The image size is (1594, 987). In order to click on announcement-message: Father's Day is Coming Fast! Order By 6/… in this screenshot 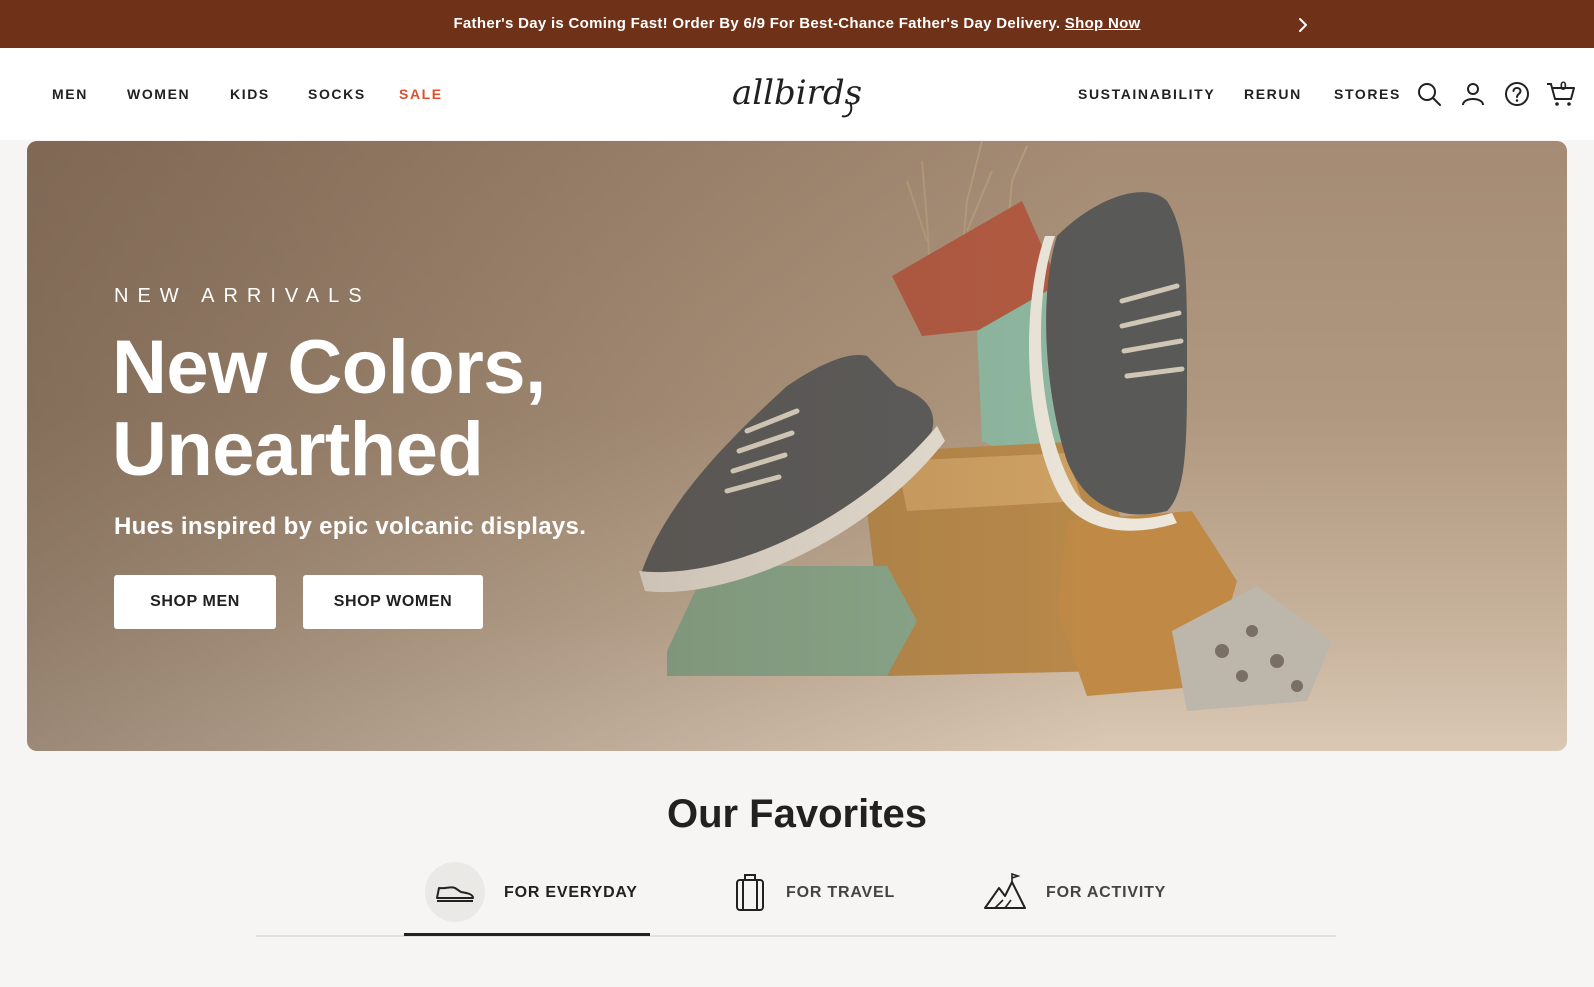, I will do `click(757, 23)`.